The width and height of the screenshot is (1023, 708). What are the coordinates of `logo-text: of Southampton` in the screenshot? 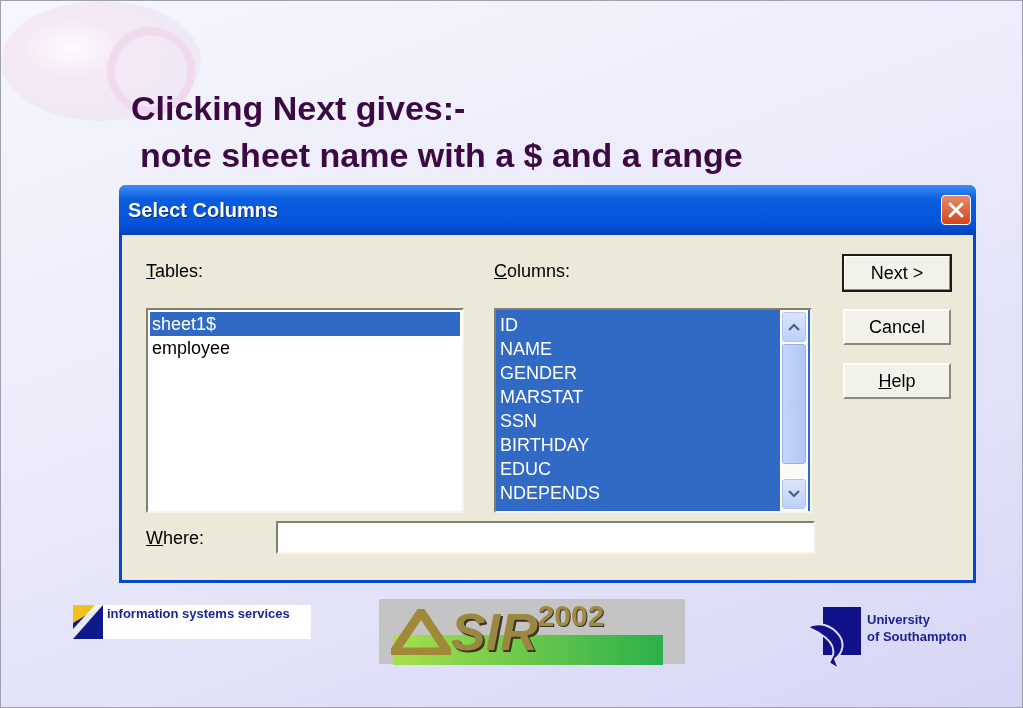 It's located at (917, 636).